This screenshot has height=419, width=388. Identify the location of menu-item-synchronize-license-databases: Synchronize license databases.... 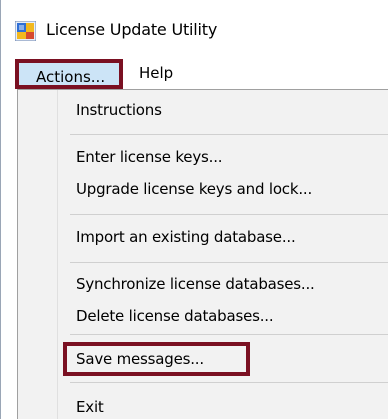
(195, 284).